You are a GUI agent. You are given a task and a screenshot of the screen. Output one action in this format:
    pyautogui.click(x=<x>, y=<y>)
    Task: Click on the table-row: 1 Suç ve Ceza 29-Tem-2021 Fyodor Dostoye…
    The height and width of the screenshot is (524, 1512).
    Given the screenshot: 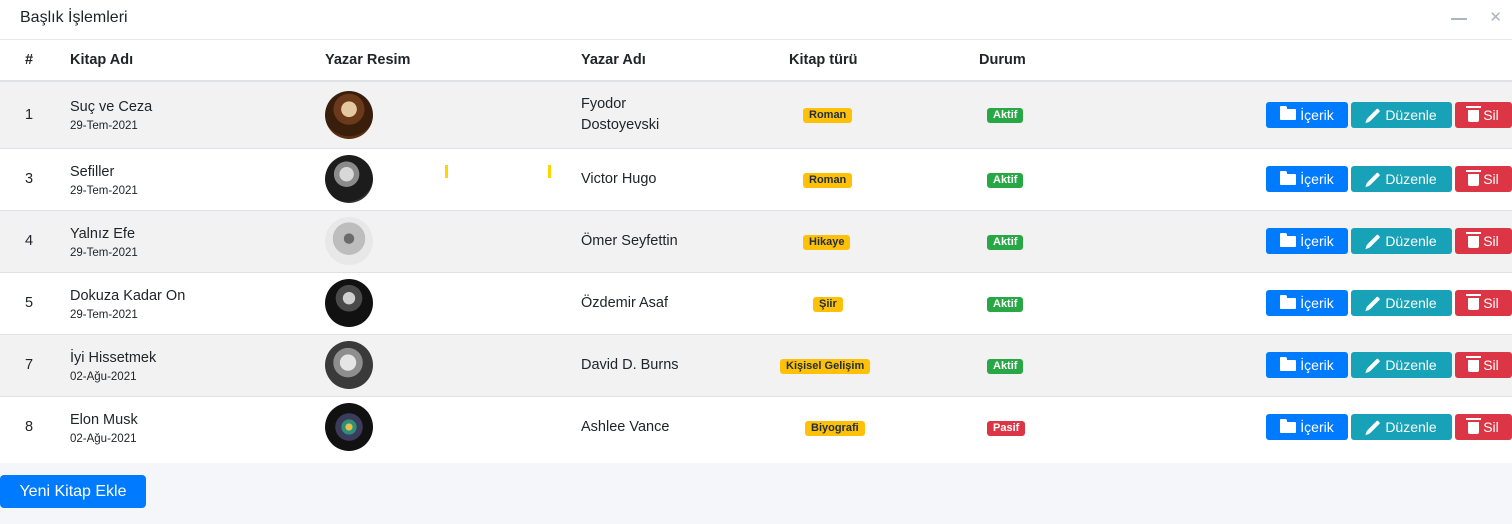 What is the action you would take?
    pyautogui.click(x=756, y=114)
    